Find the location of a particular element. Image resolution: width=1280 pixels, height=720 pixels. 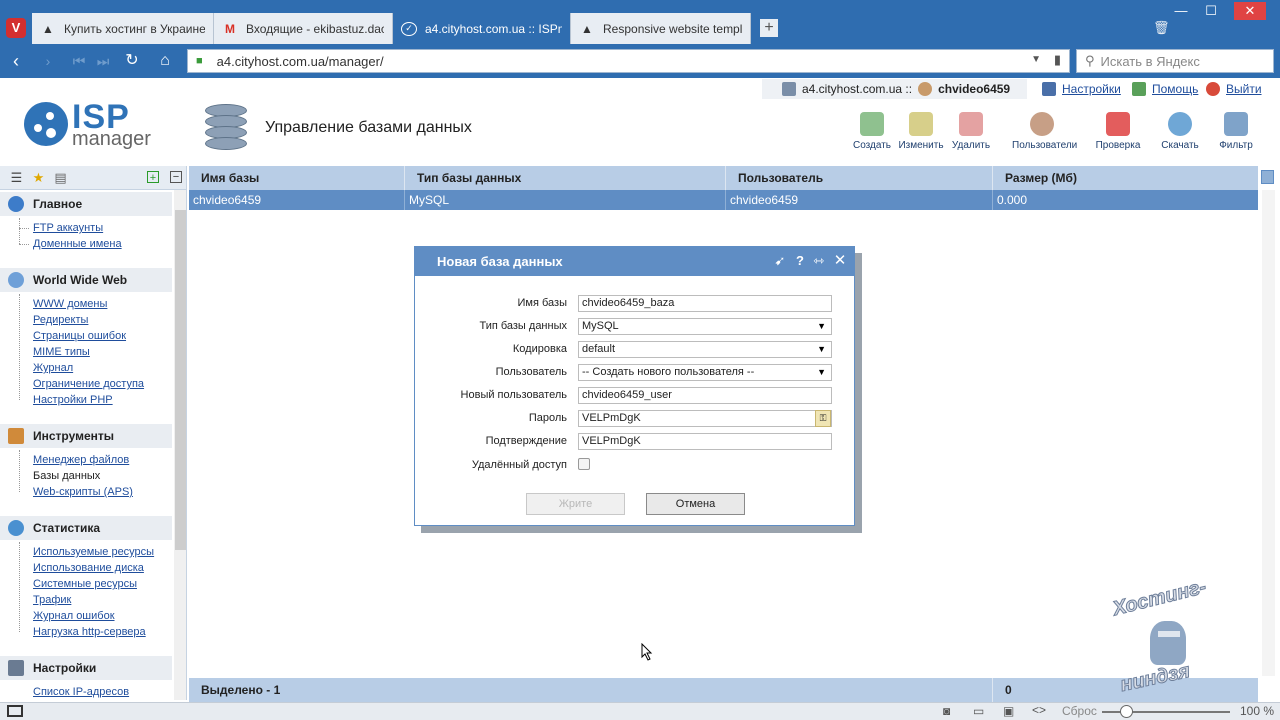

users-button: Пользователи is located at coordinates (1044, 133).